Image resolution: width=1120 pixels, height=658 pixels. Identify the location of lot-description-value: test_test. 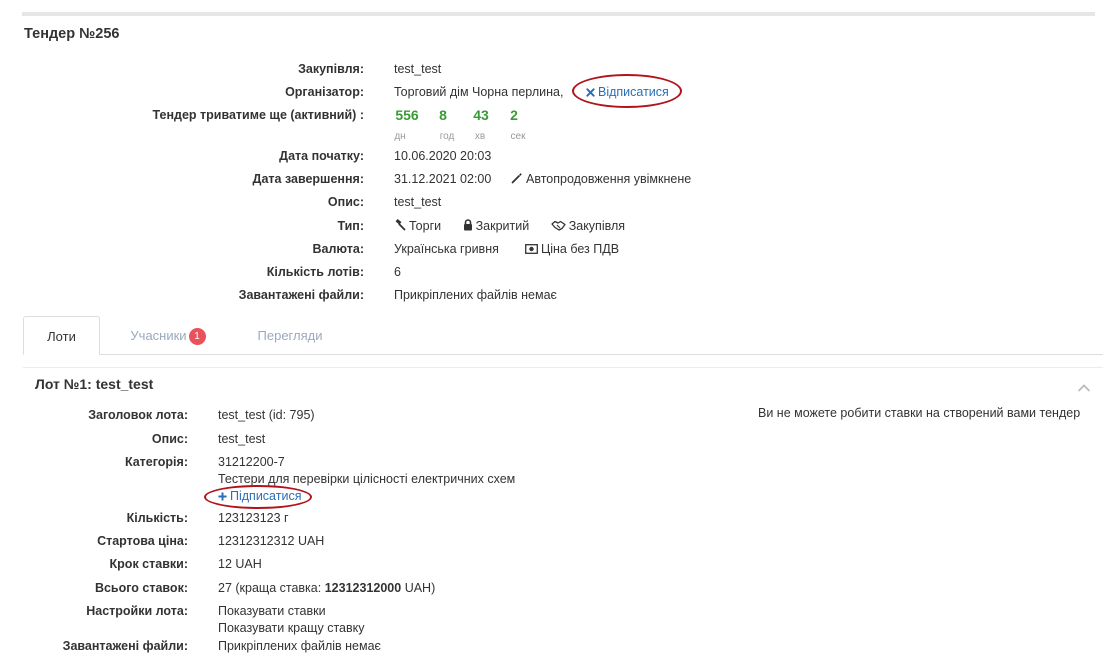
(242, 439).